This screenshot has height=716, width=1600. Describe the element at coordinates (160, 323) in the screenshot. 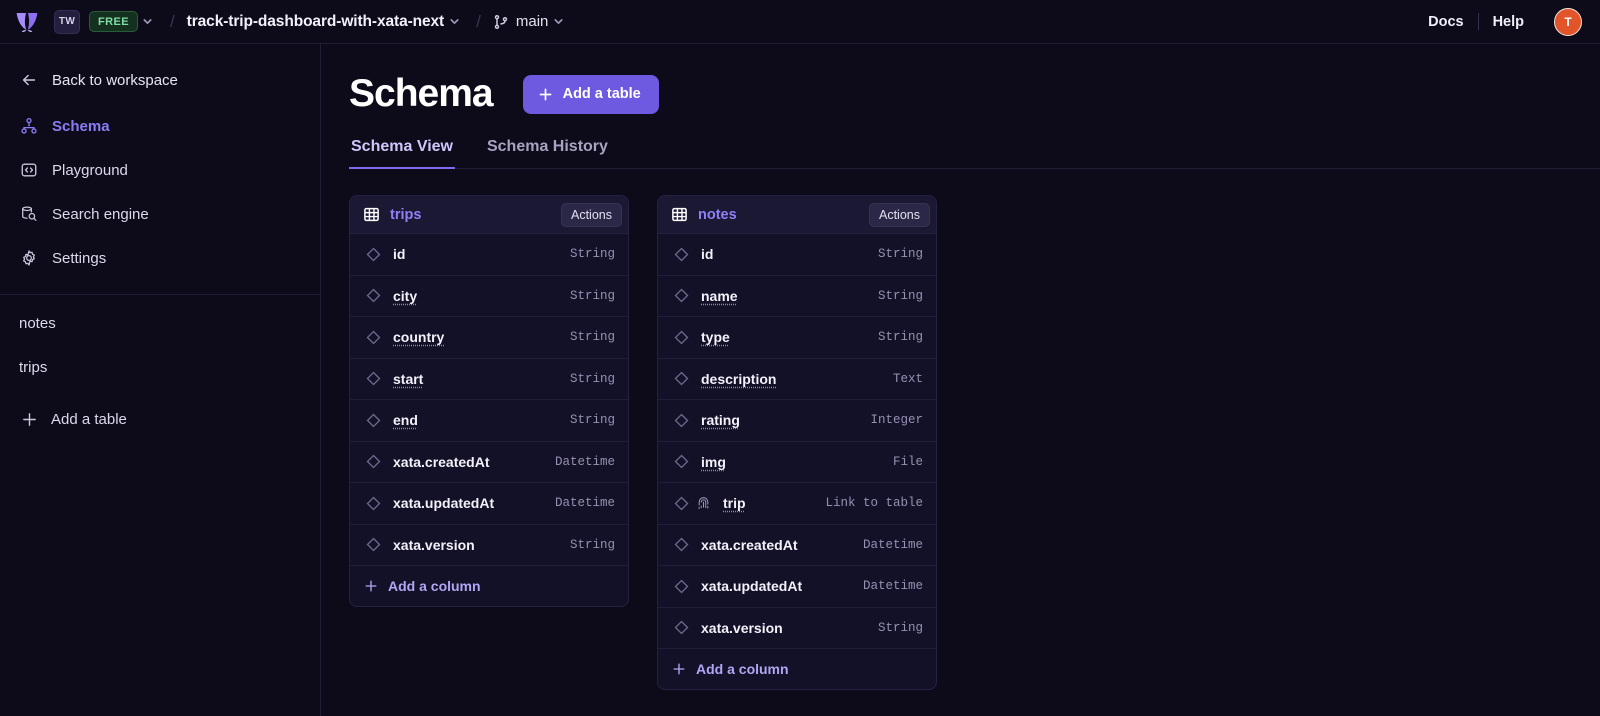

I see `sidebar-table-notes: notes` at that location.